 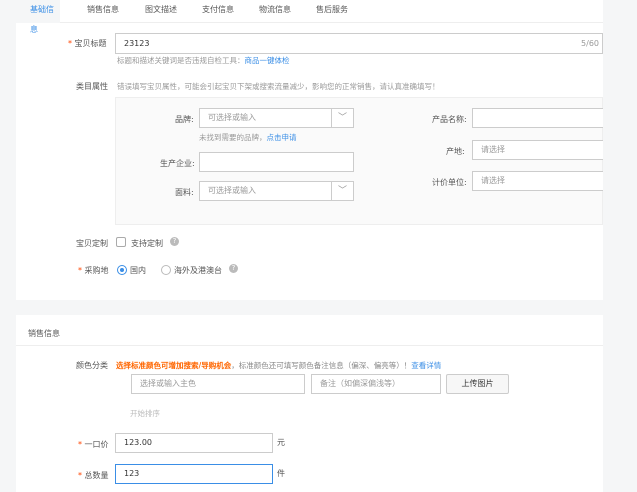 What do you see at coordinates (44, 333) in the screenshot?
I see `sales-section-title: 销售信息` at bounding box center [44, 333].